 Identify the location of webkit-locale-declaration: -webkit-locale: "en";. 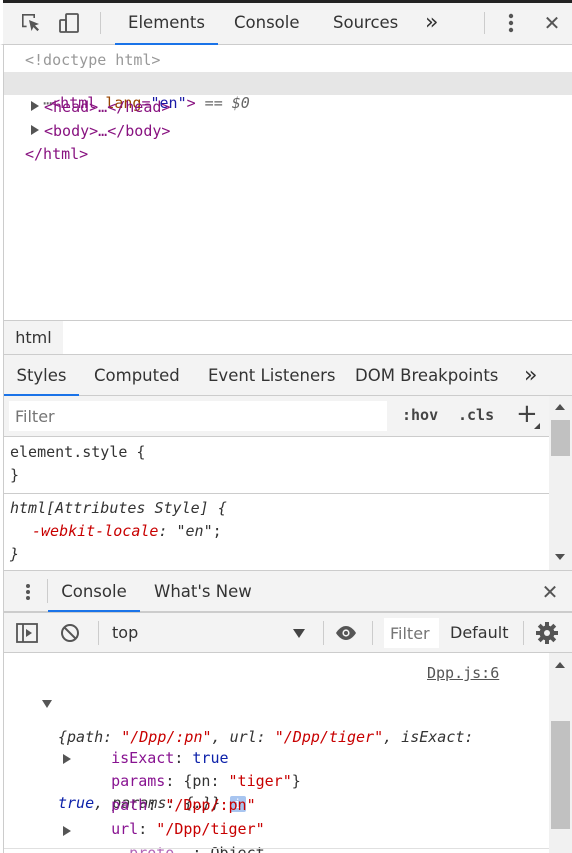
(118, 531).